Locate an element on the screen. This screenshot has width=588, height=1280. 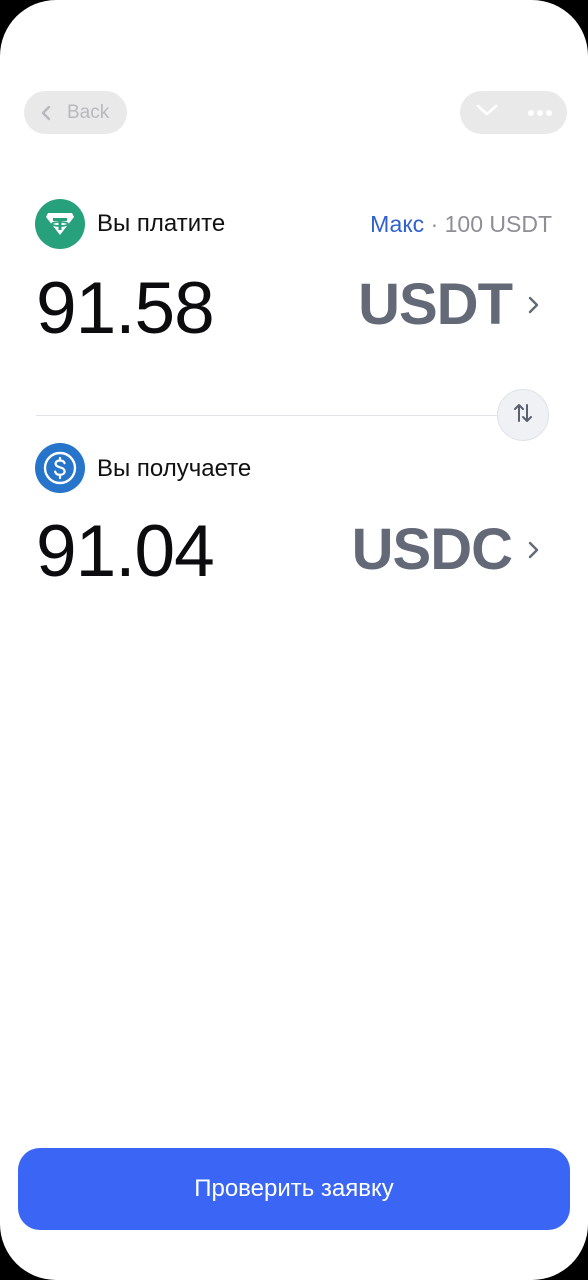
collapse-button is located at coordinates (487, 112).